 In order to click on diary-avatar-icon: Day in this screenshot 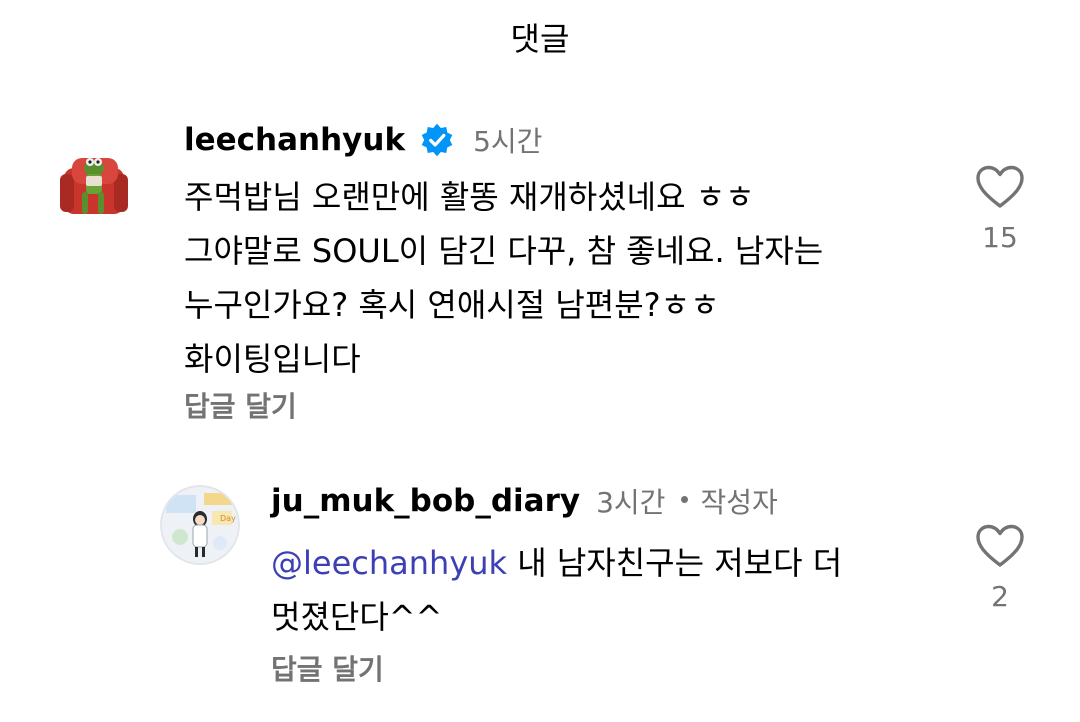, I will do `click(200, 525)`.